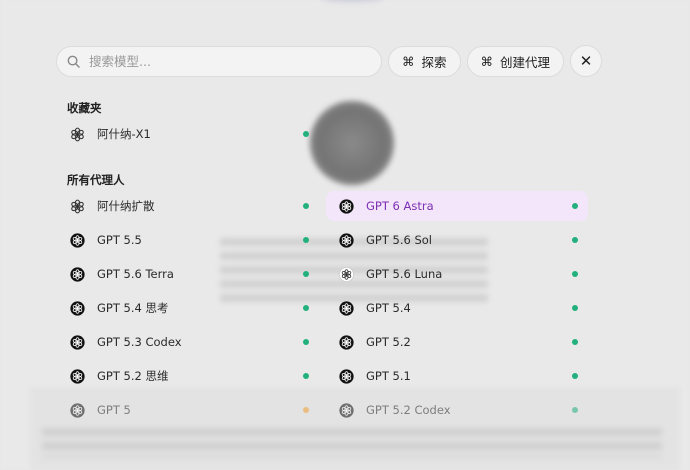 Image resolution: width=690 pixels, height=470 pixels. What do you see at coordinates (96, 180) in the screenshot?
I see `all-agents-title: 所有代理人` at bounding box center [96, 180].